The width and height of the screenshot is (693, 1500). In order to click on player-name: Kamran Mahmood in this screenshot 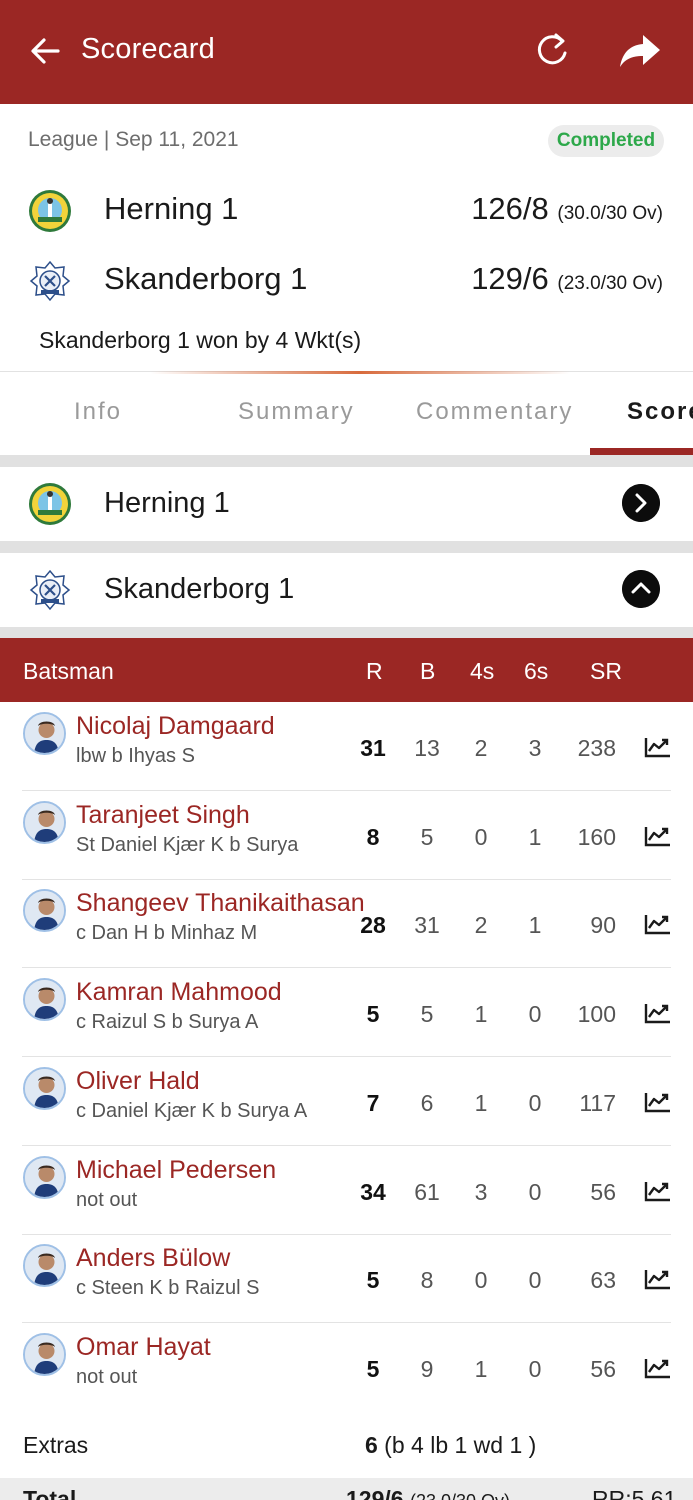, I will do `click(179, 992)`.